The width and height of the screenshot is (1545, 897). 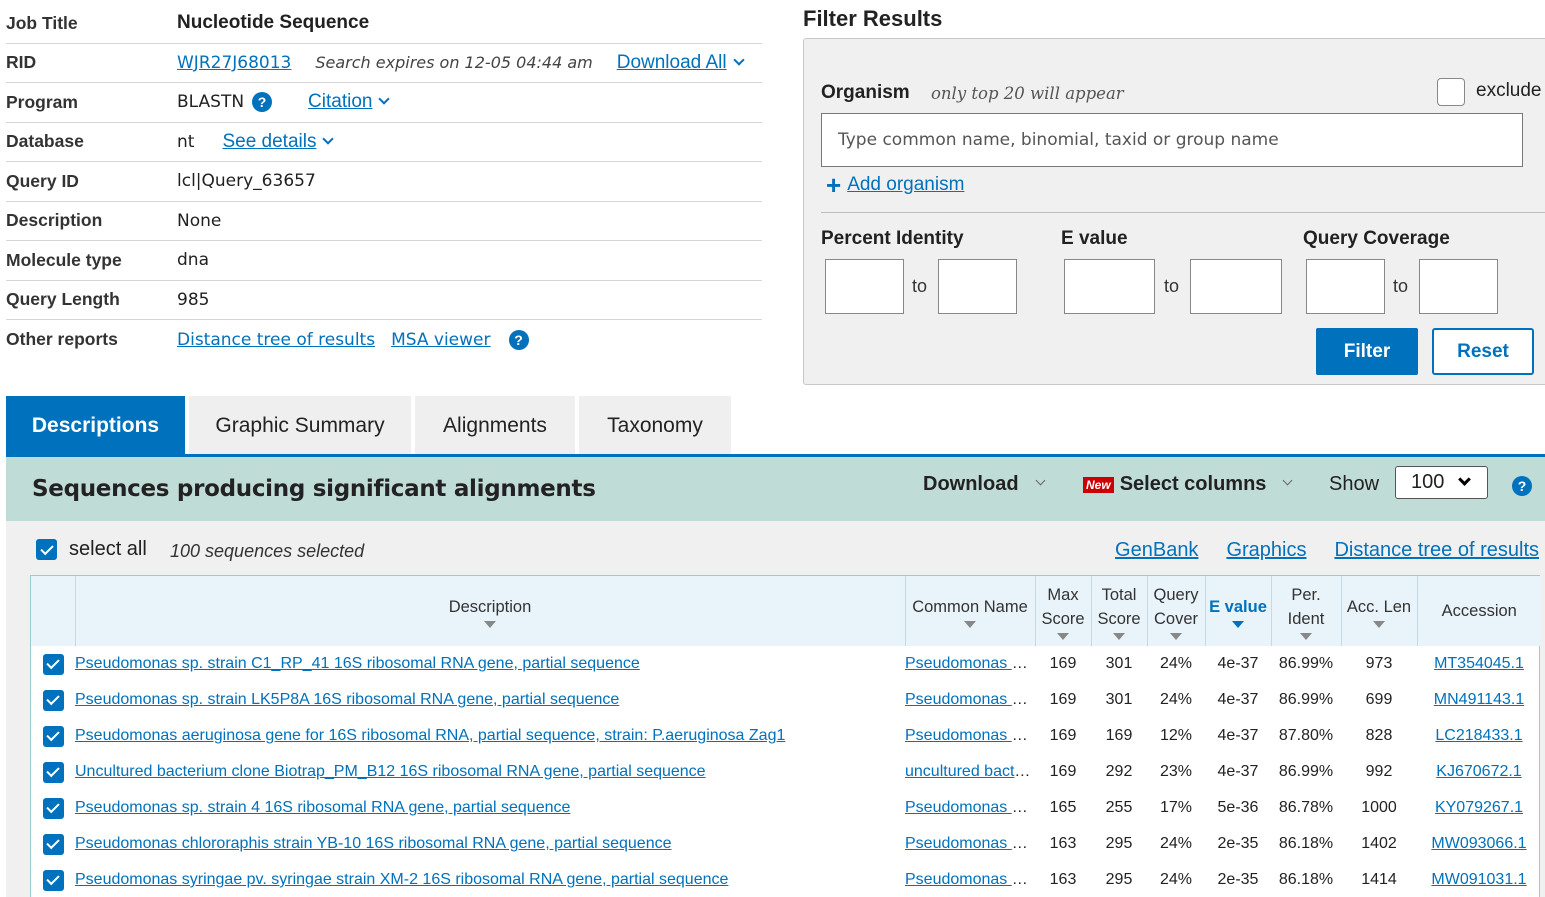 I want to click on common-name-link: Pseudomonas chlororaphis, so click(x=970, y=843).